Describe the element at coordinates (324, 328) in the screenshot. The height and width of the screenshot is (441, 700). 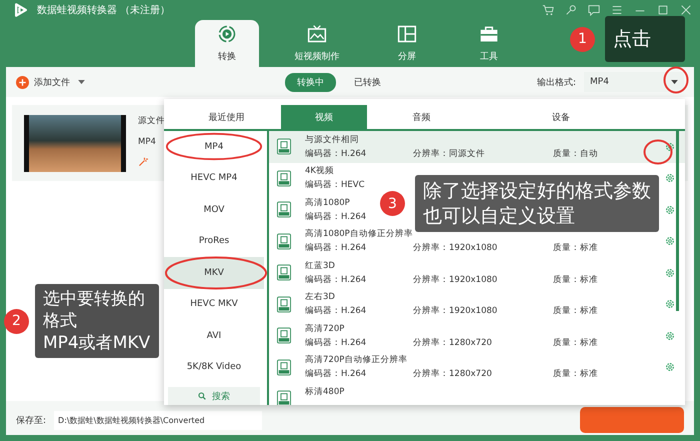
I see `preset-title: 高清720P` at that location.